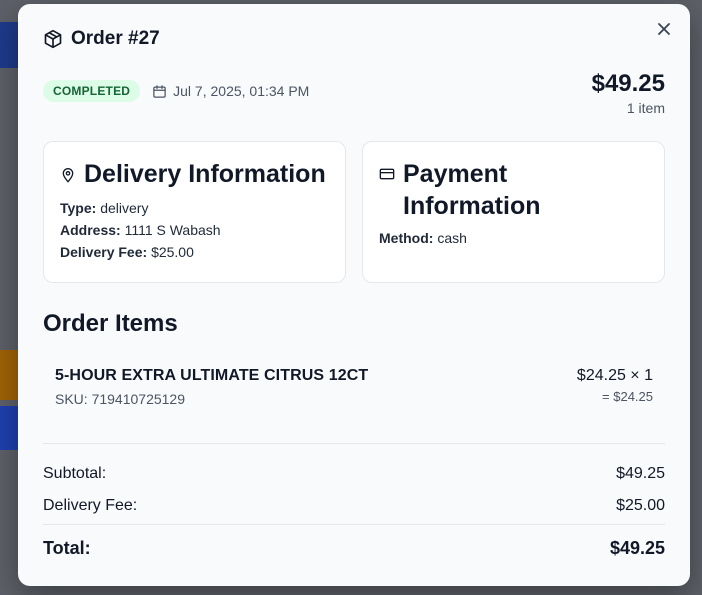 The image size is (702, 595). Describe the element at coordinates (92, 91) in the screenshot. I see `status-badge: COMPLETED` at that location.